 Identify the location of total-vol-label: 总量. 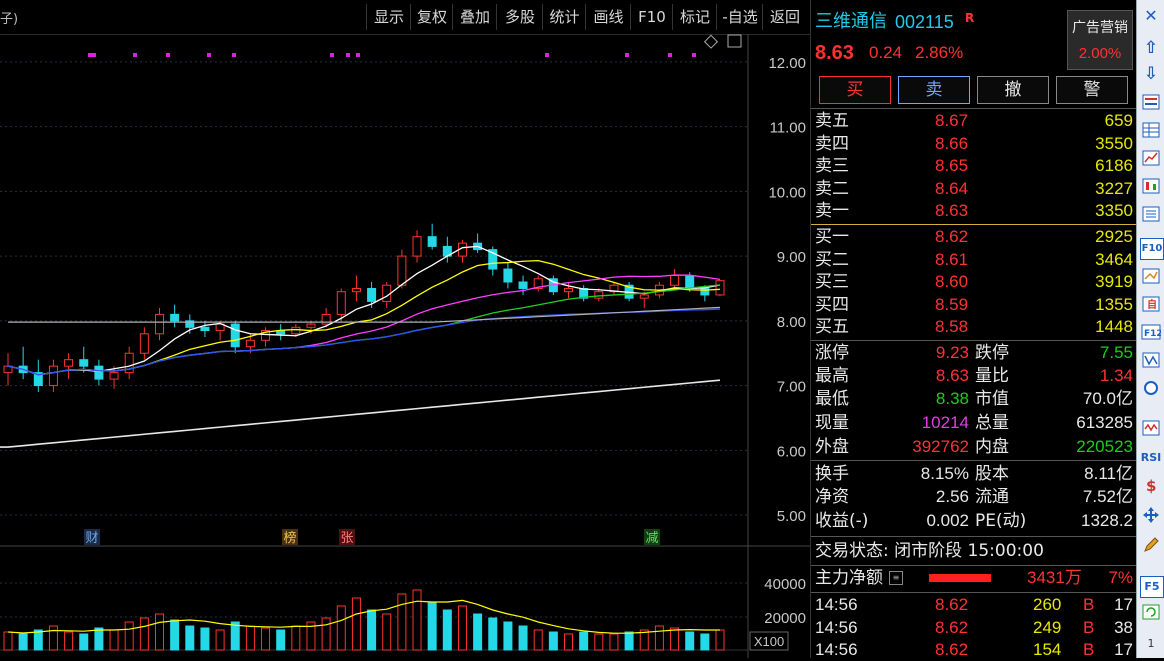
(992, 423).